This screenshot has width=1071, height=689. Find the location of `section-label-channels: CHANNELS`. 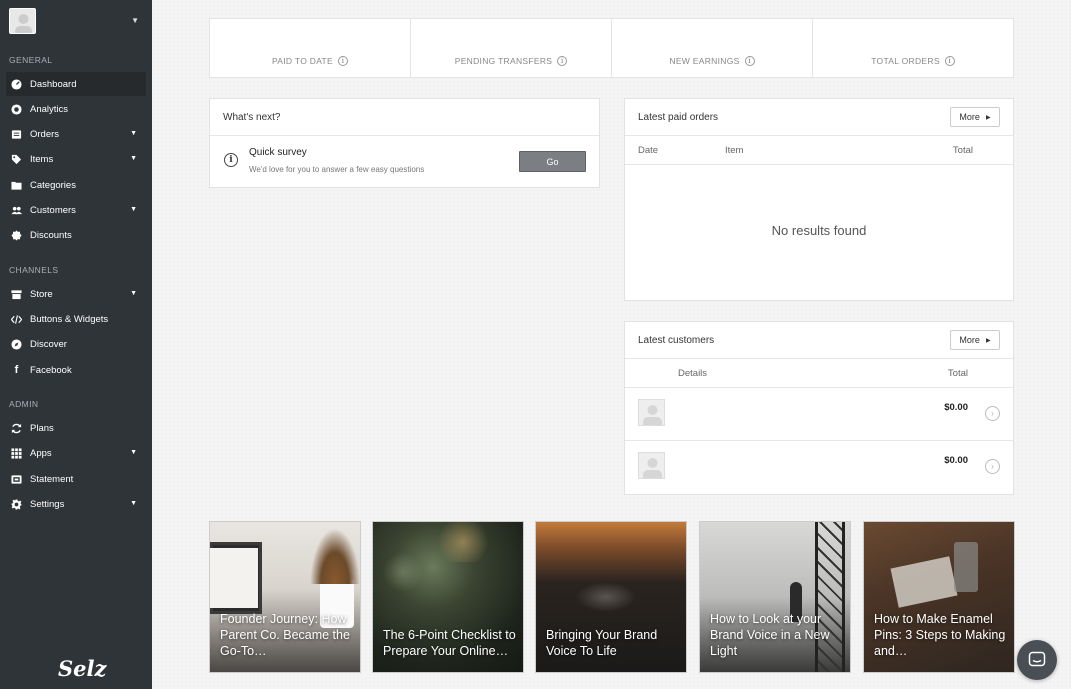

section-label-channels: CHANNELS is located at coordinates (34, 270).